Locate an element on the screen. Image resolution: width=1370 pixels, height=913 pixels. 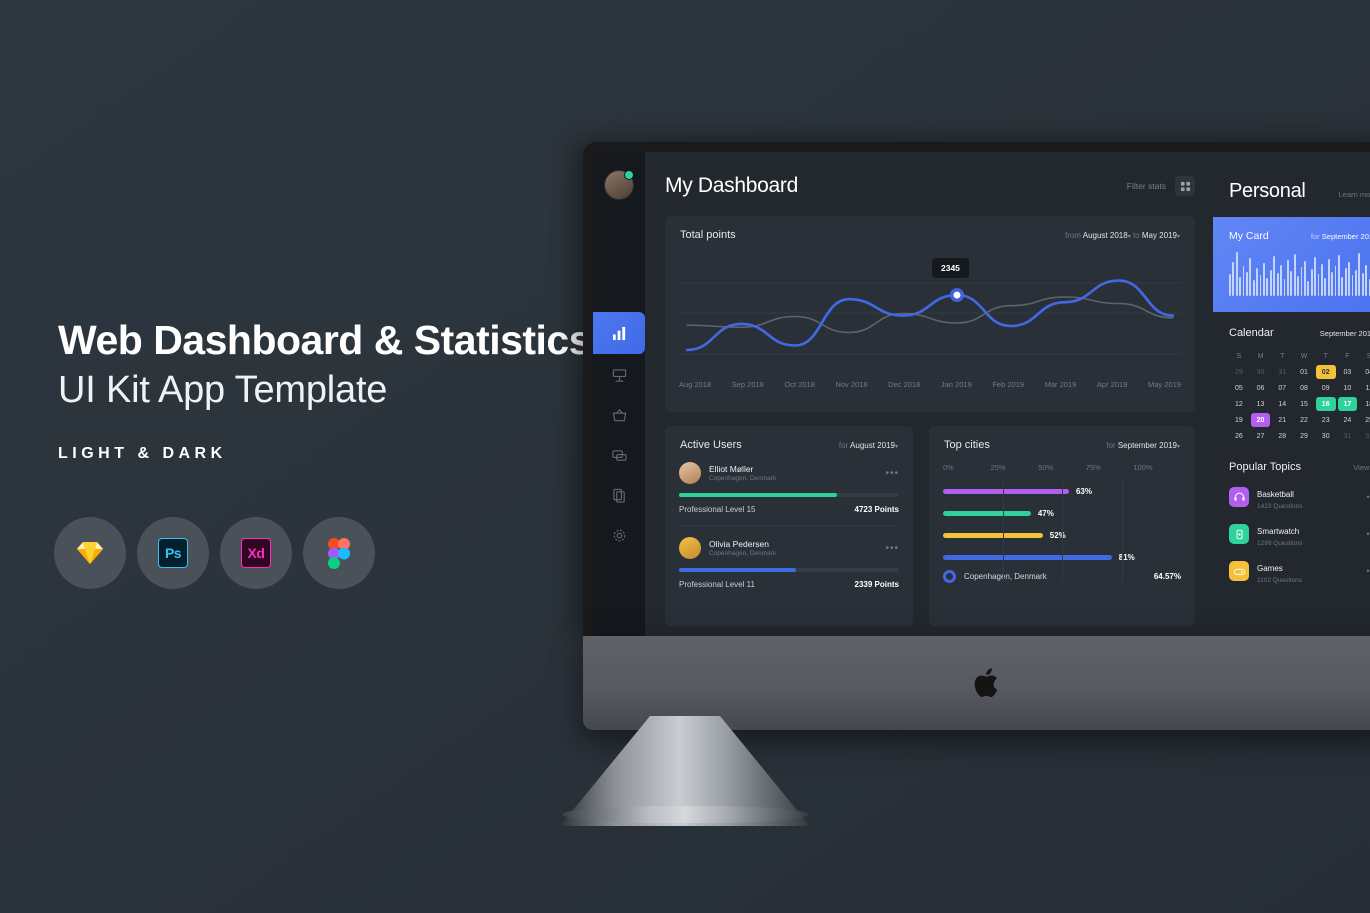
learn-more-link: Learn more is located at coordinates (1354, 194).